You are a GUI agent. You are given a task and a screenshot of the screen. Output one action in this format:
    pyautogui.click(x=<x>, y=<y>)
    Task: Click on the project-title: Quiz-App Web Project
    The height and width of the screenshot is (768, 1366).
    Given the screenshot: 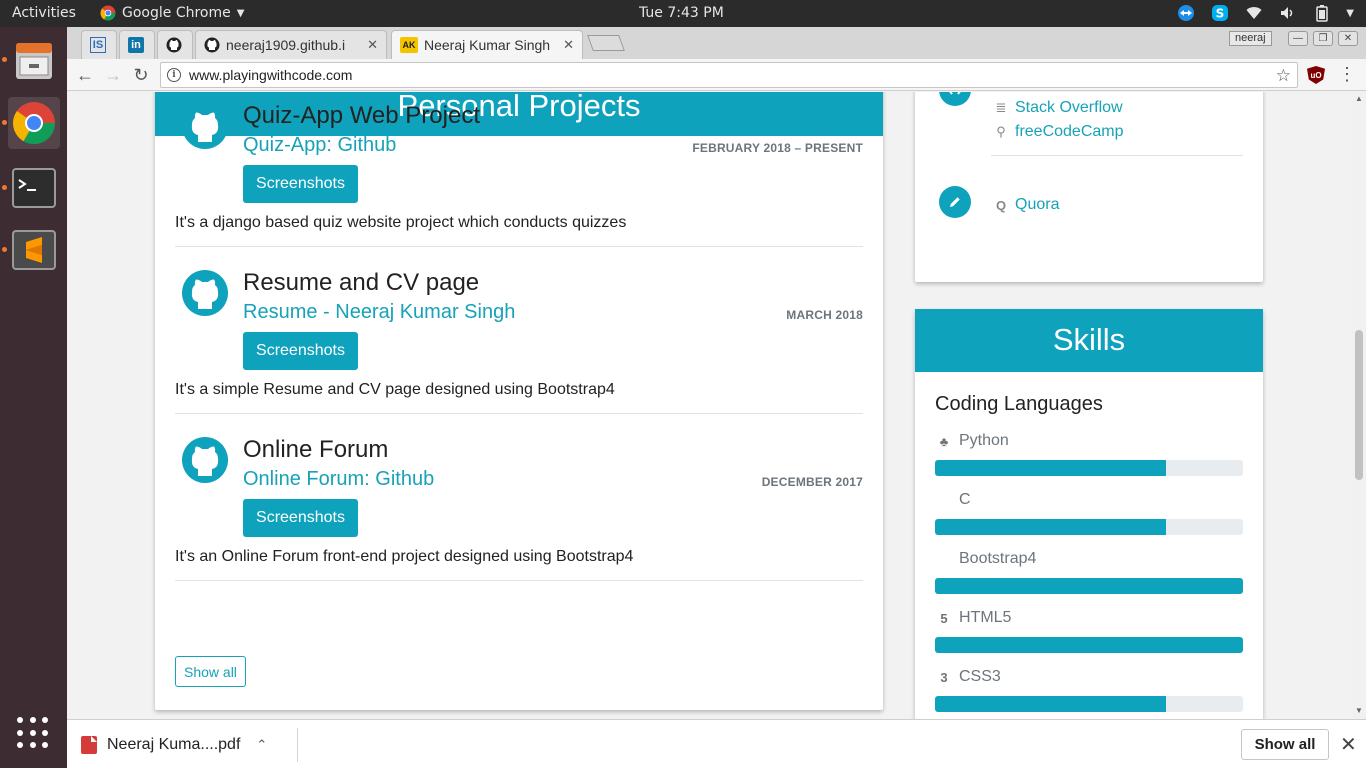 What is the action you would take?
    pyautogui.click(x=361, y=115)
    